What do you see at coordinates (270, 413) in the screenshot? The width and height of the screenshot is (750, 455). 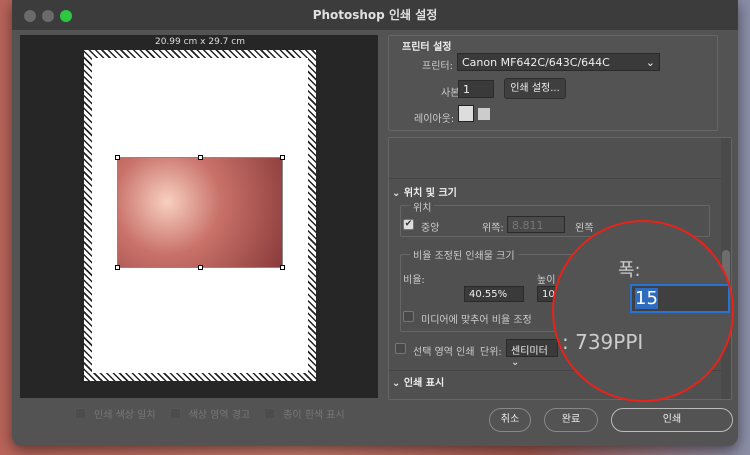 I see `show-paper-white-checkbox` at bounding box center [270, 413].